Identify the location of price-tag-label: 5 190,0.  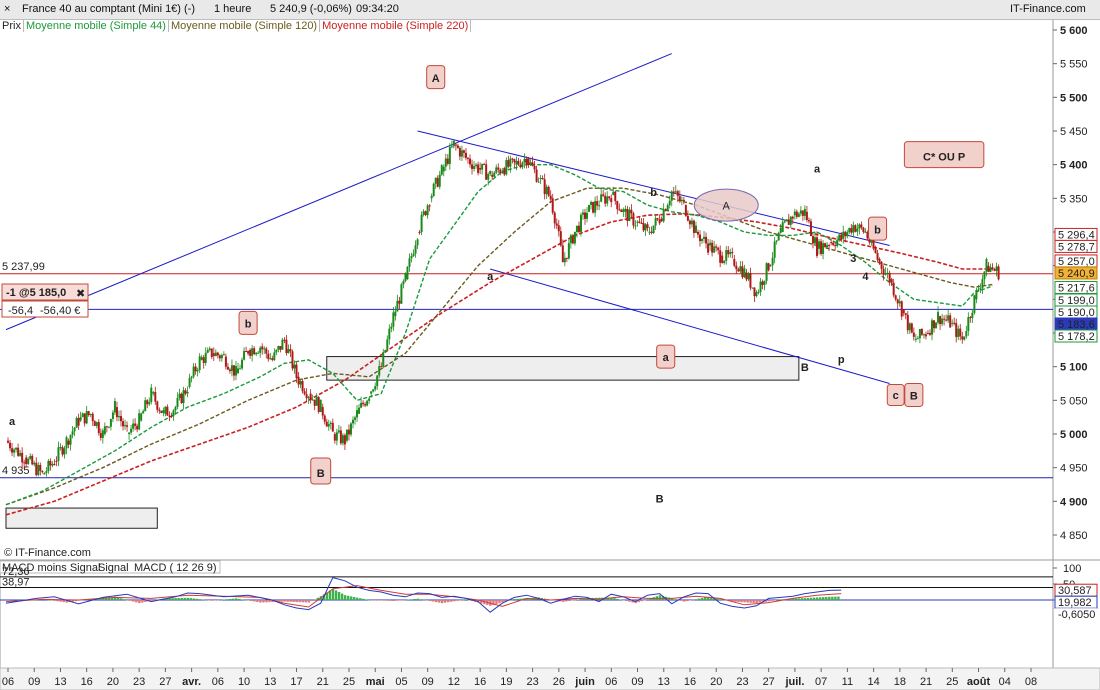
(1076, 313).